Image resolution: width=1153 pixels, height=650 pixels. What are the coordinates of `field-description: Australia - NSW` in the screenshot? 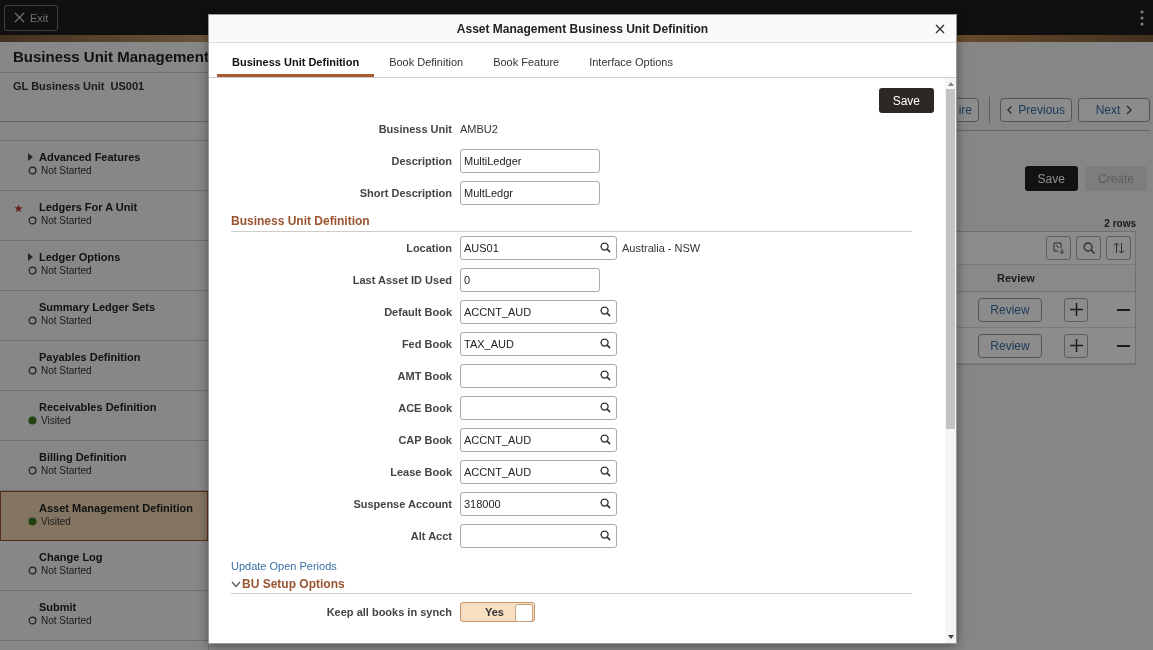 It's located at (661, 248).